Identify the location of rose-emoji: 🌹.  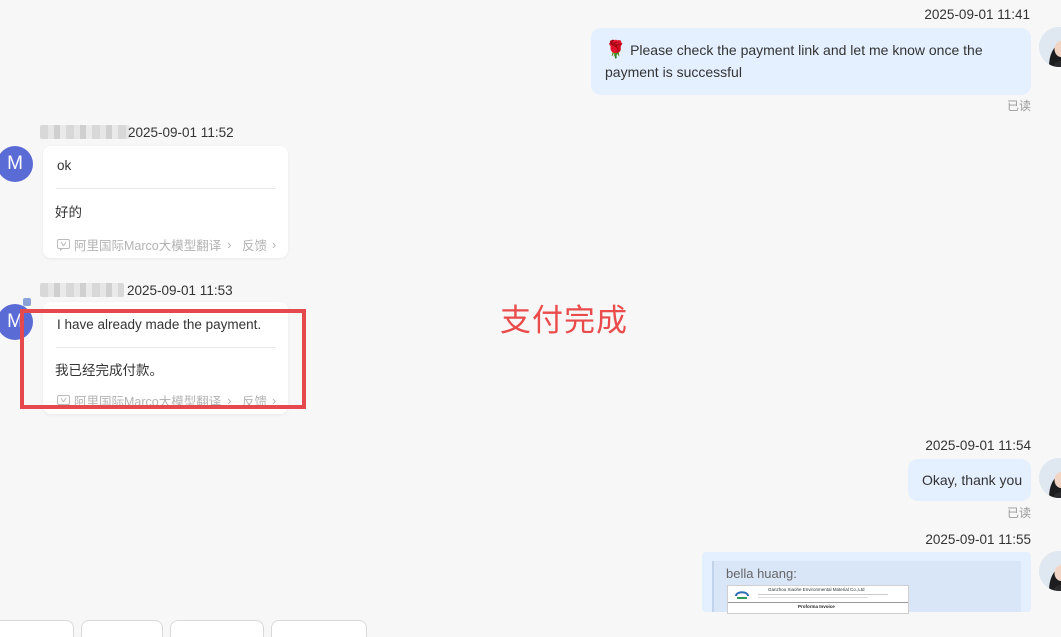
(615, 49).